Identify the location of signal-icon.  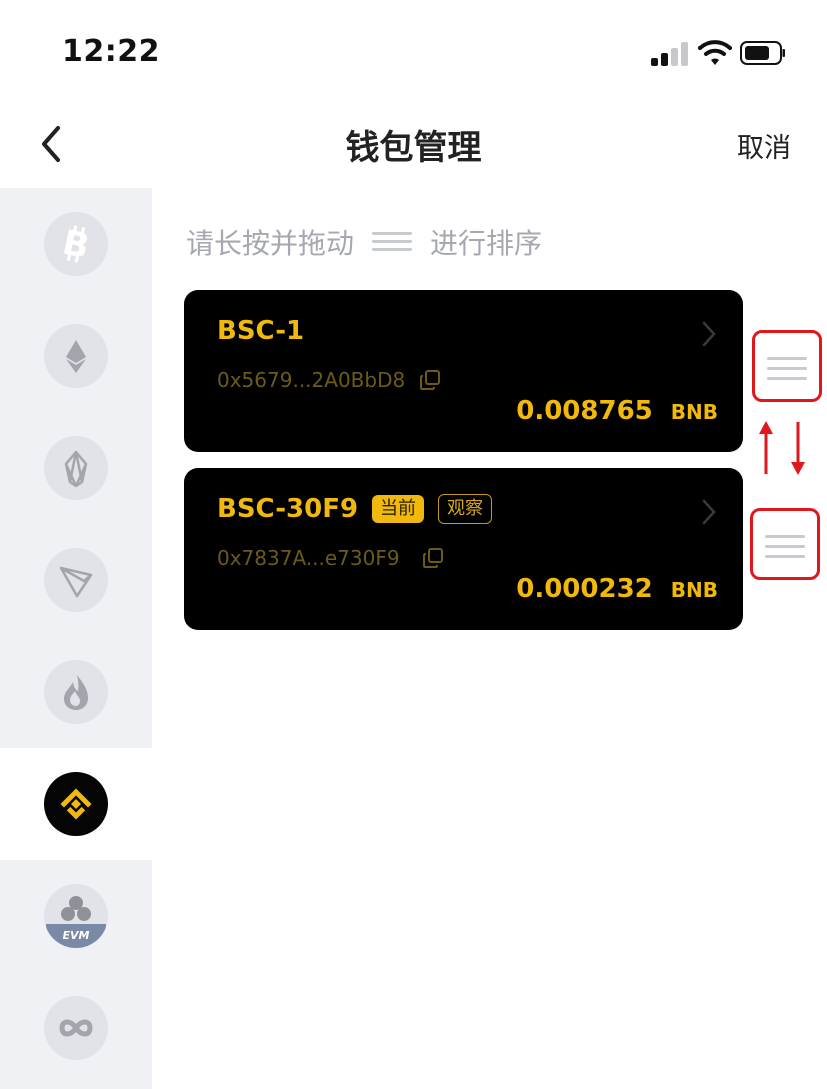
(671, 54).